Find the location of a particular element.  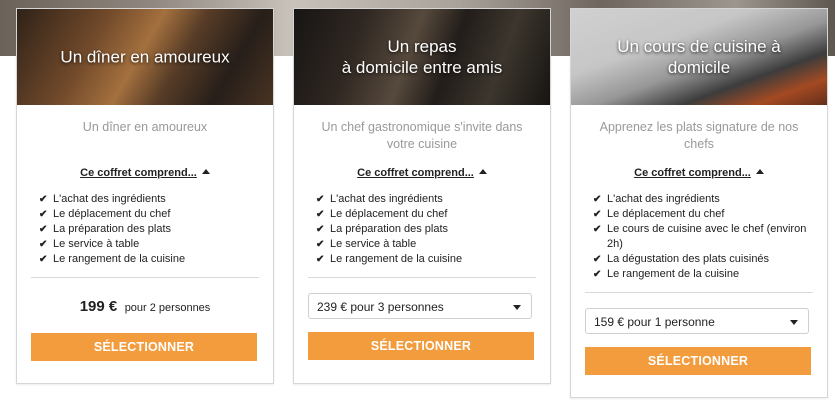

offer-photo-title: Un cours de cuisine à domicile is located at coordinates (699, 57).